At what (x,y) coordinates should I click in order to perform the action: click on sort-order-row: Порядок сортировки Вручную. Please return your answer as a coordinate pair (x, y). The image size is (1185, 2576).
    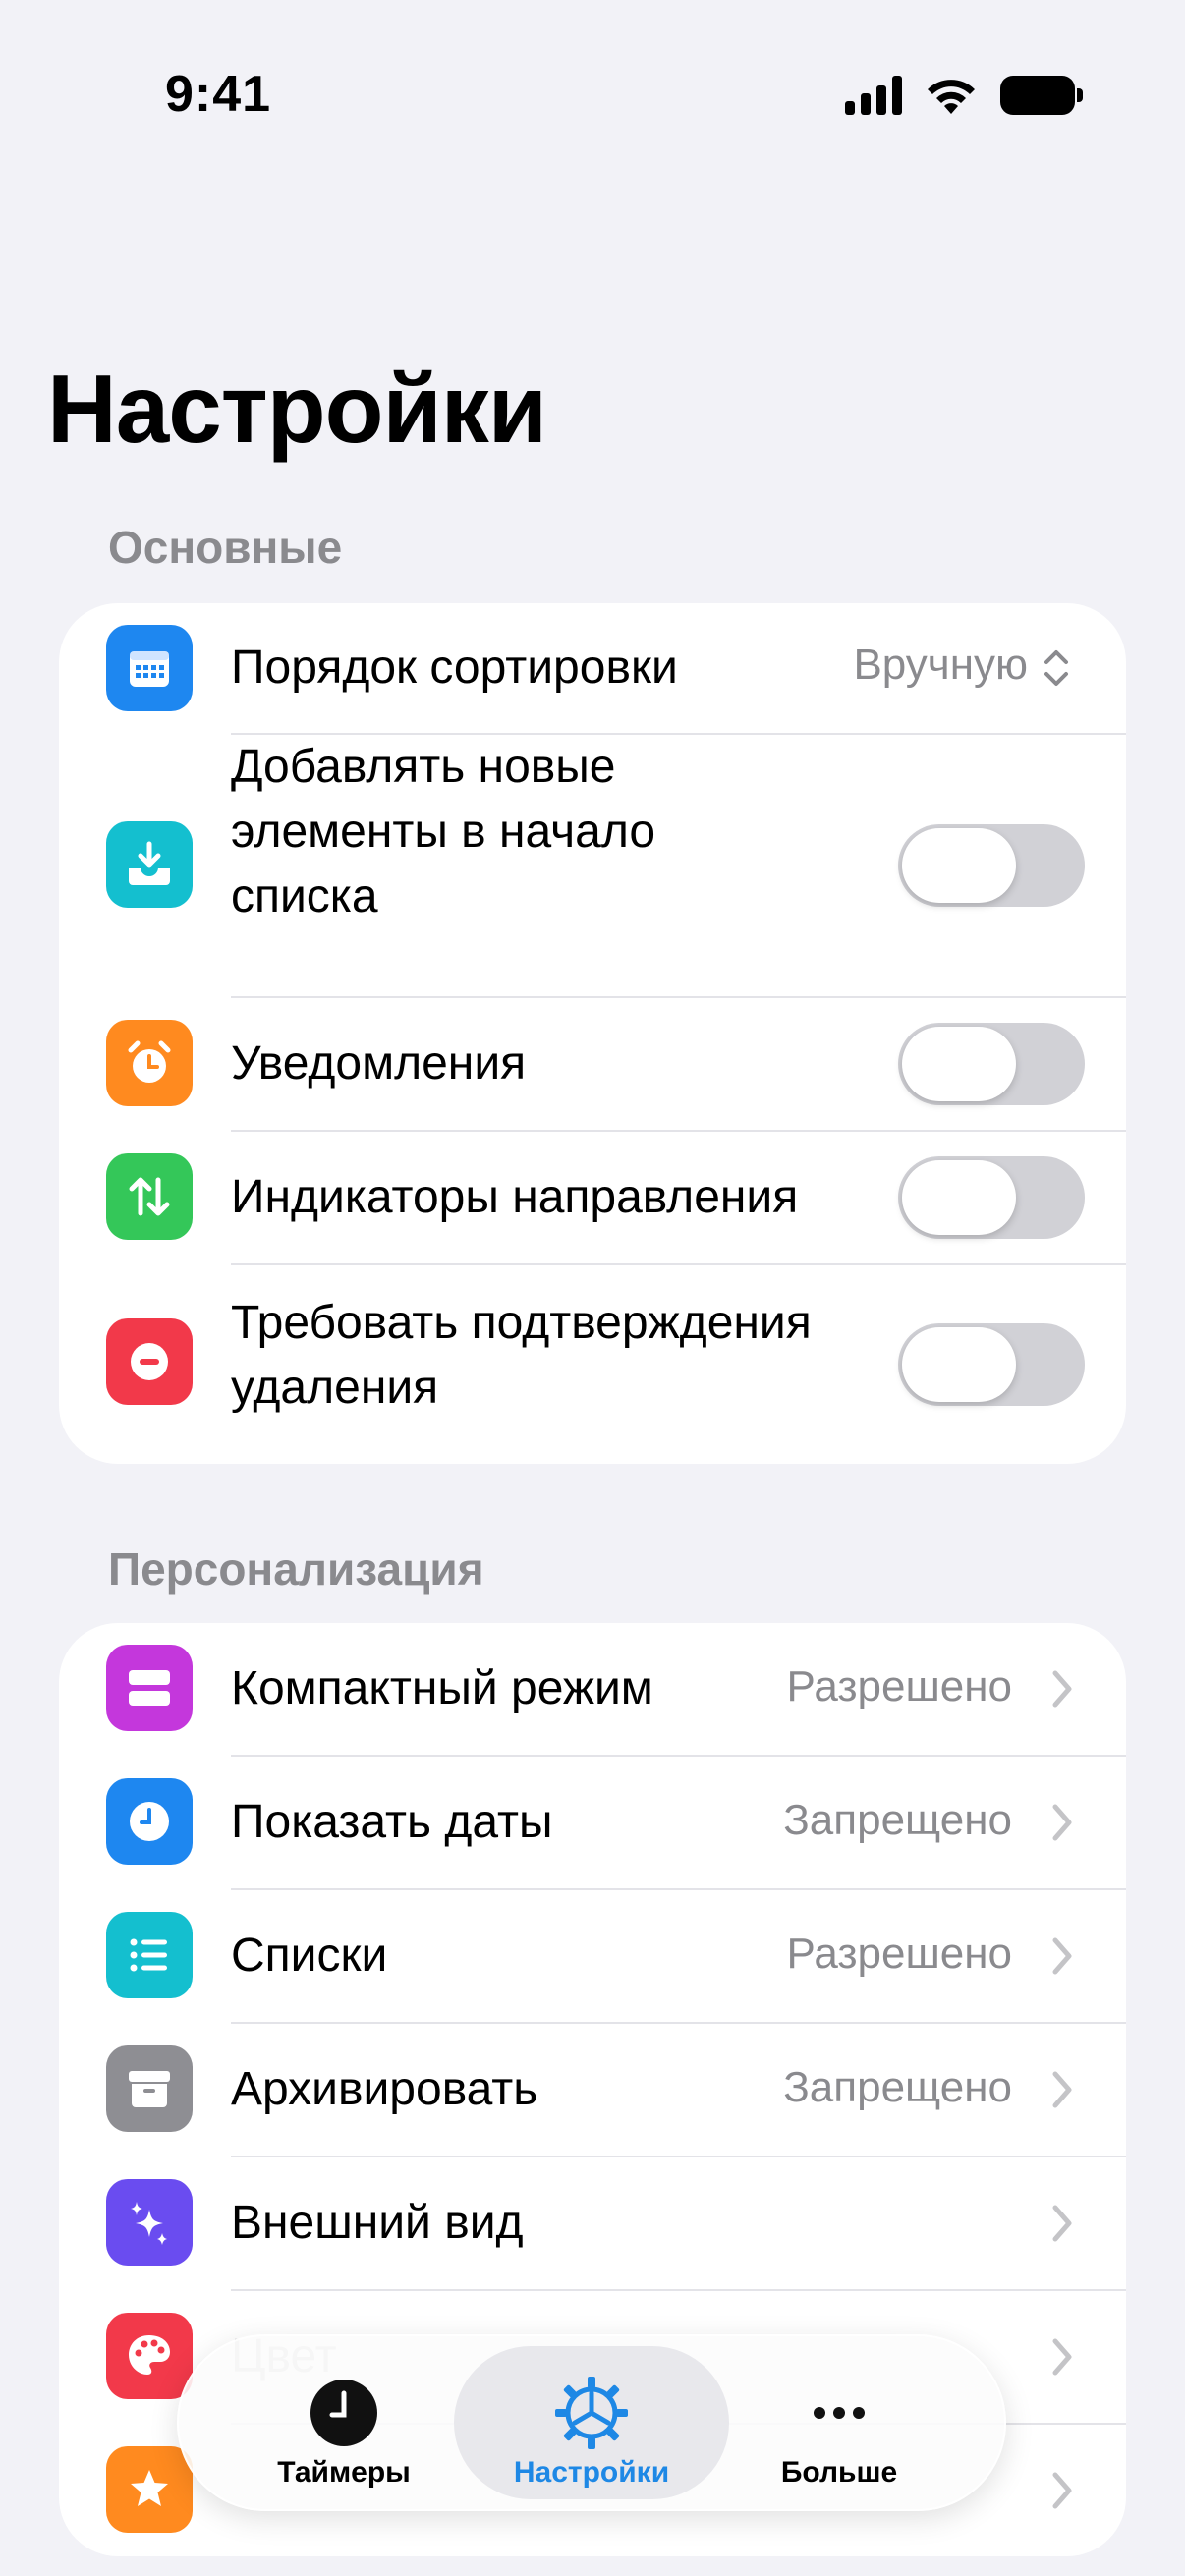
    Looking at the image, I should click on (592, 668).